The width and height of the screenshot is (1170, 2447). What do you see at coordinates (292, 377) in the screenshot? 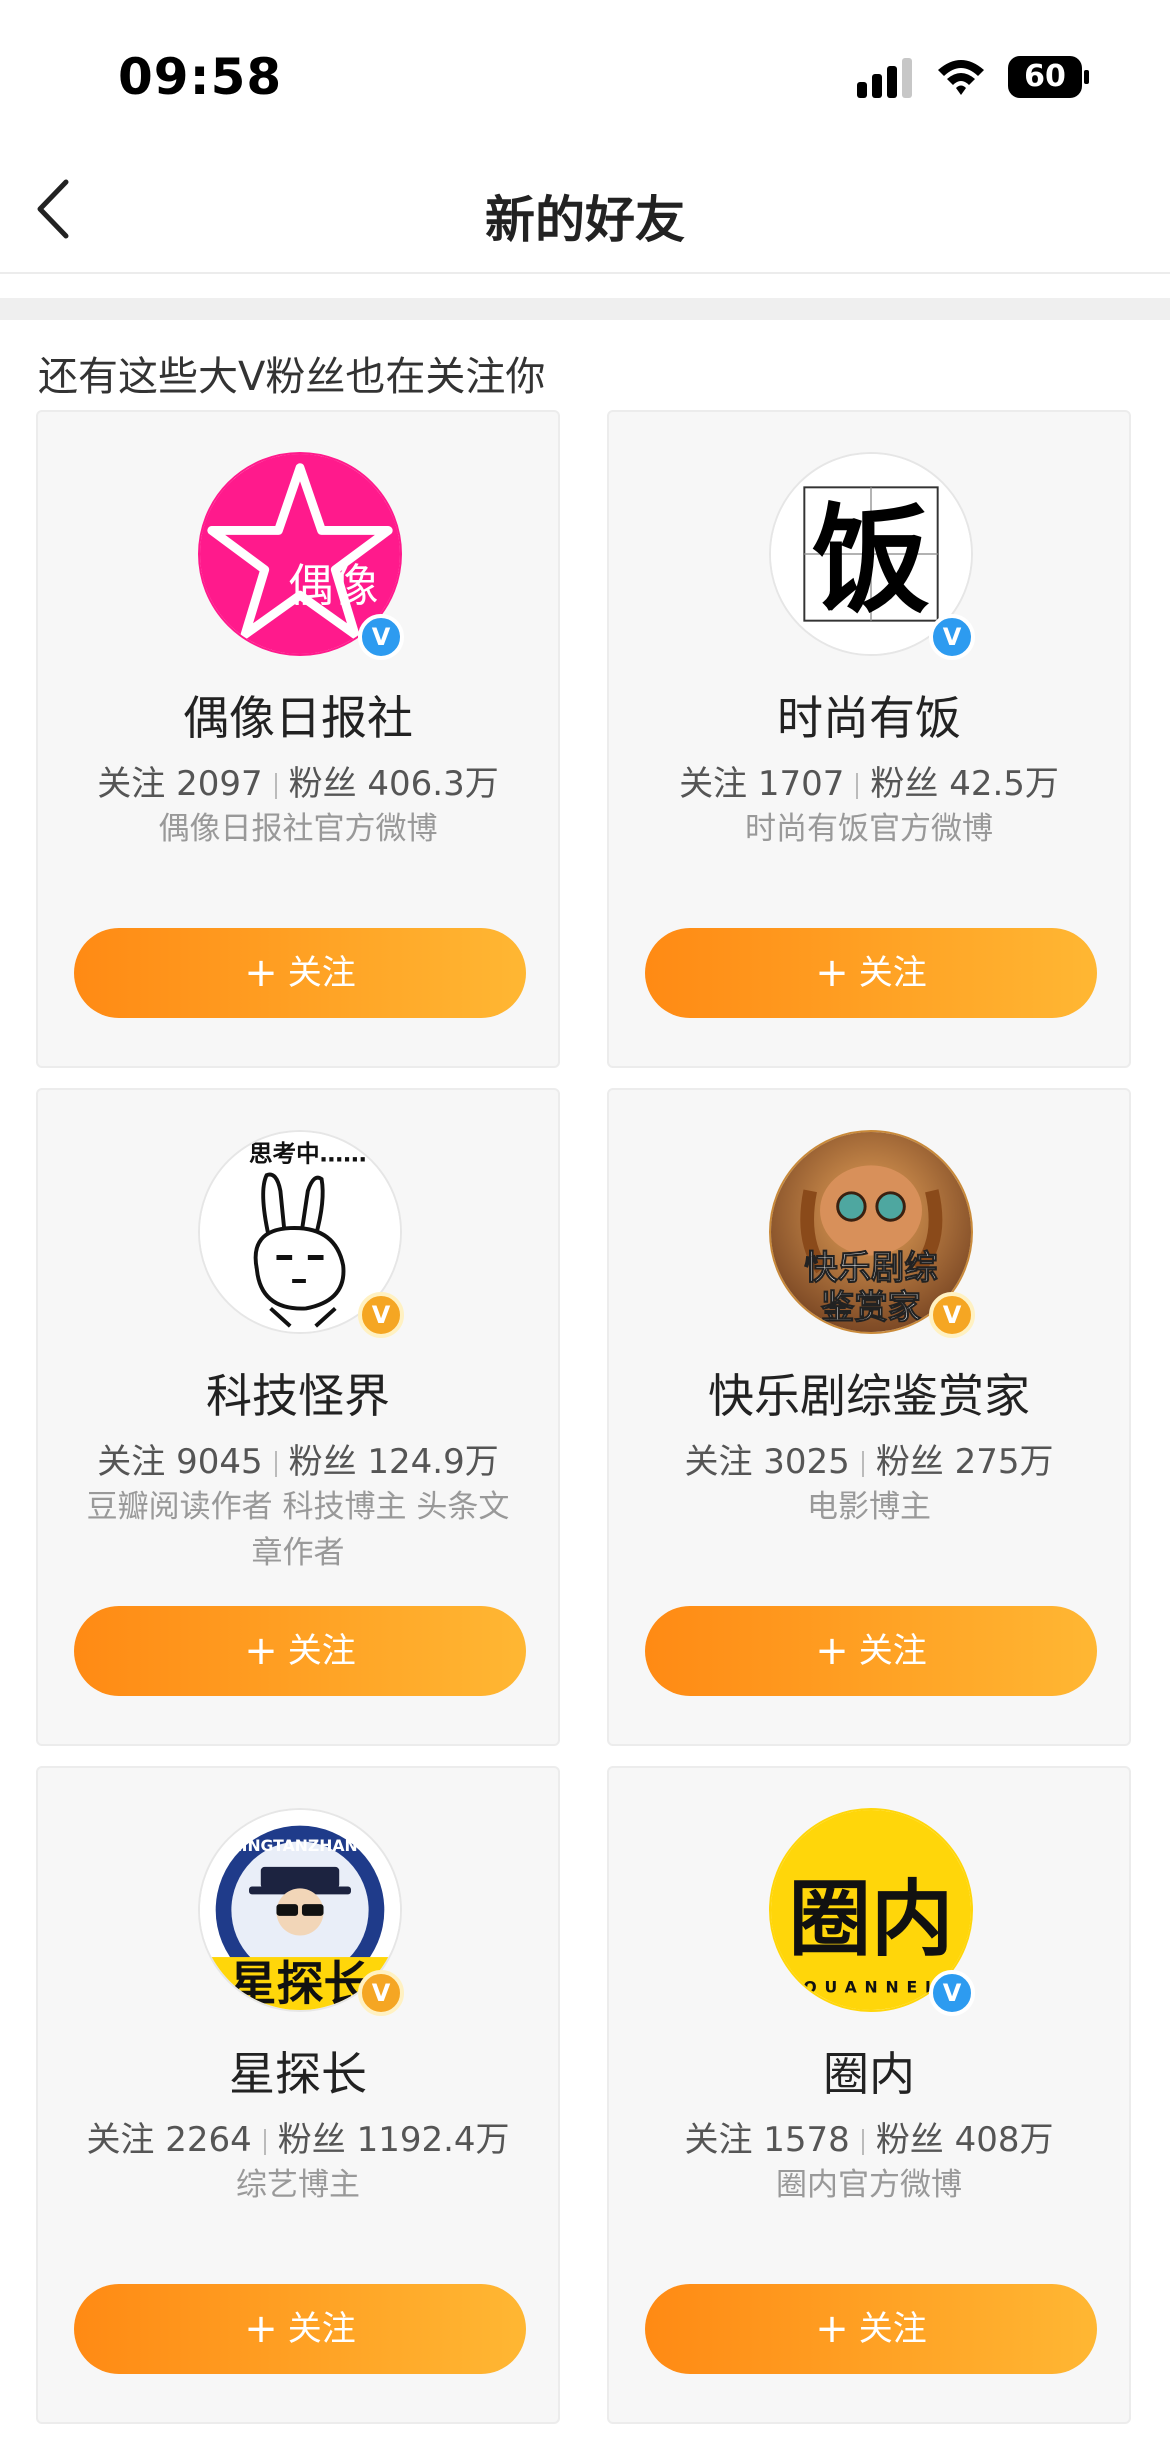
I see `section-title: 还有这些大V粉丝也在关注你` at bounding box center [292, 377].